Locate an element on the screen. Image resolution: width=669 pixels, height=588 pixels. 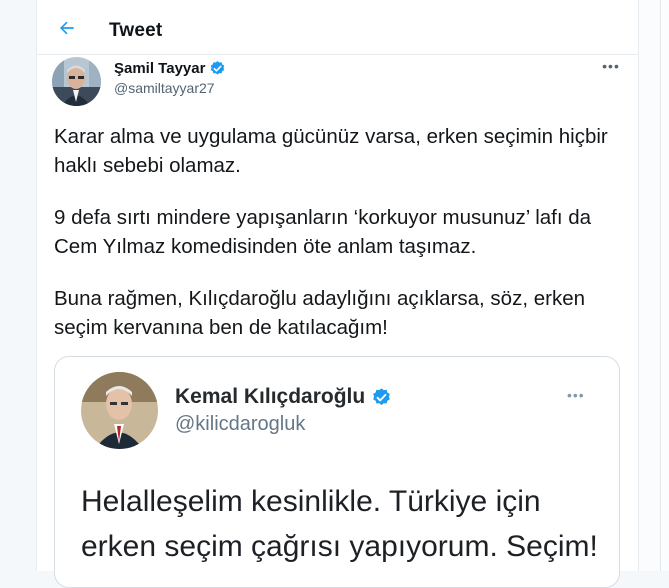
quoted-line: erken seçim çağrısı yapıyorum. Seçim! is located at coordinates (339, 546).